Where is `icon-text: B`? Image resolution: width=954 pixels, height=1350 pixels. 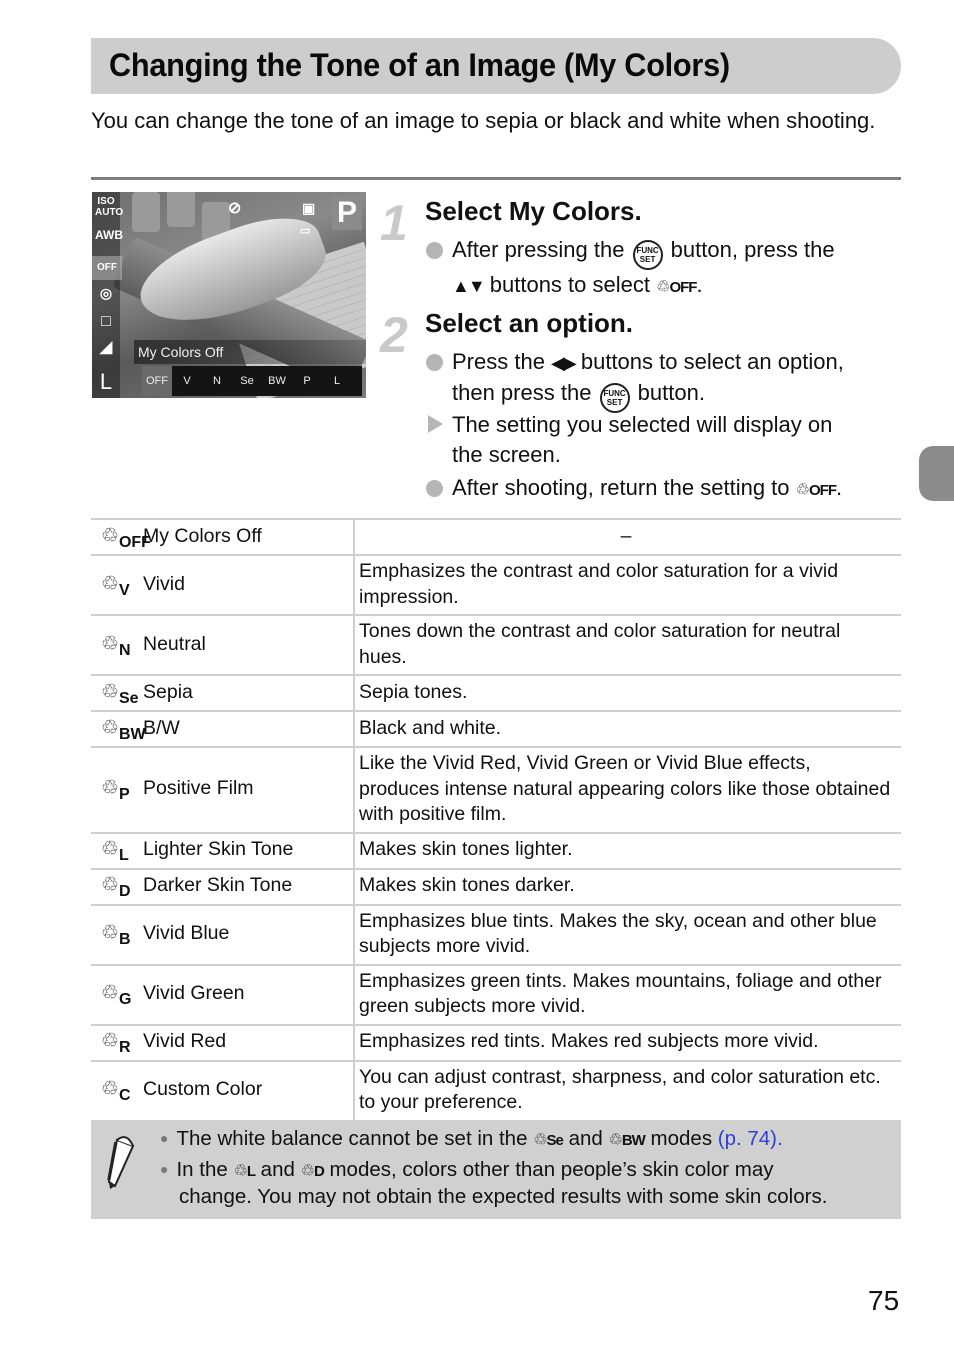 icon-text: B is located at coordinates (124, 939).